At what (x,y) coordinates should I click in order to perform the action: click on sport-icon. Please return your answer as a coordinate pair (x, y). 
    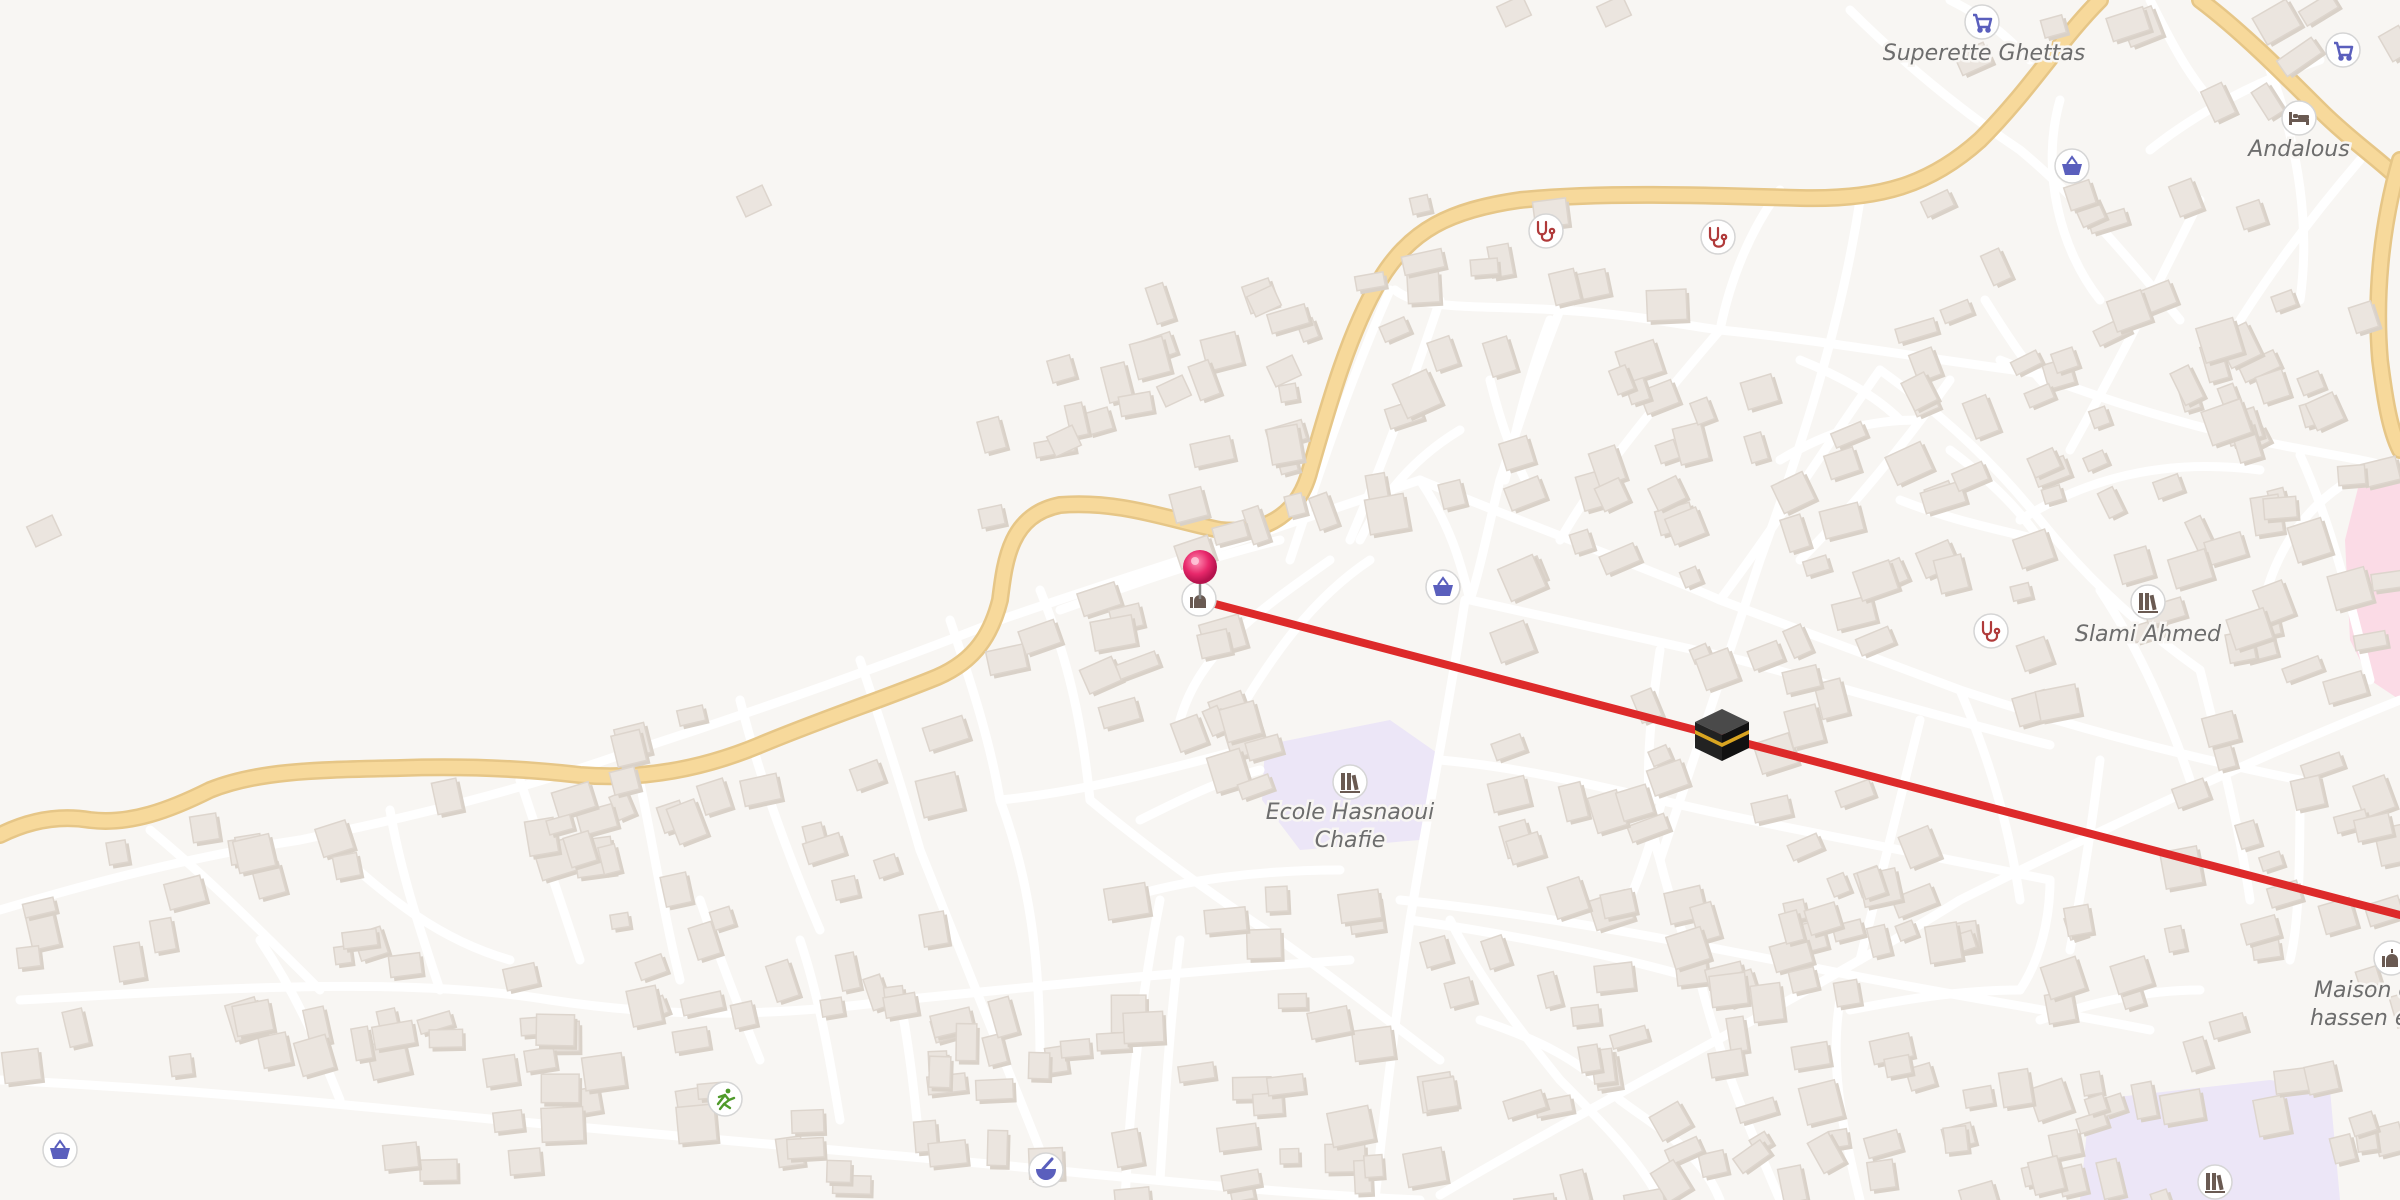
    Looking at the image, I should click on (725, 1099).